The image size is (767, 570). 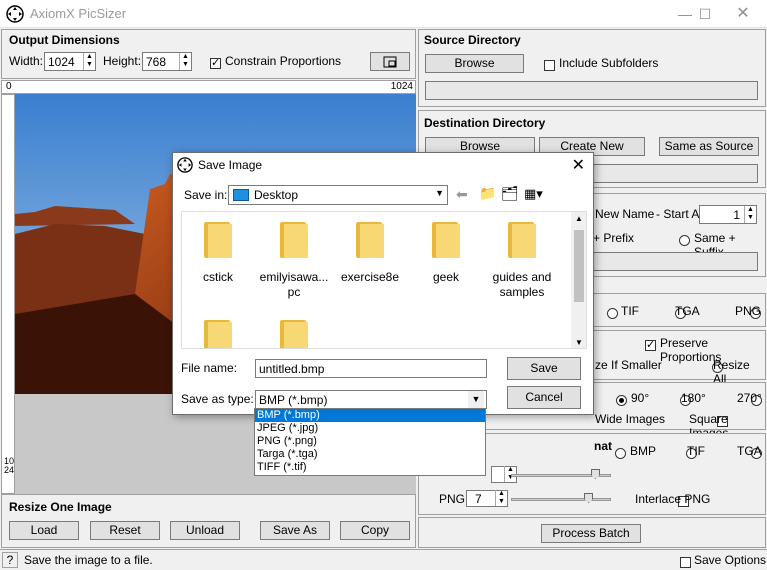 I want to click on reset-button: Reset, so click(x=125, y=530).